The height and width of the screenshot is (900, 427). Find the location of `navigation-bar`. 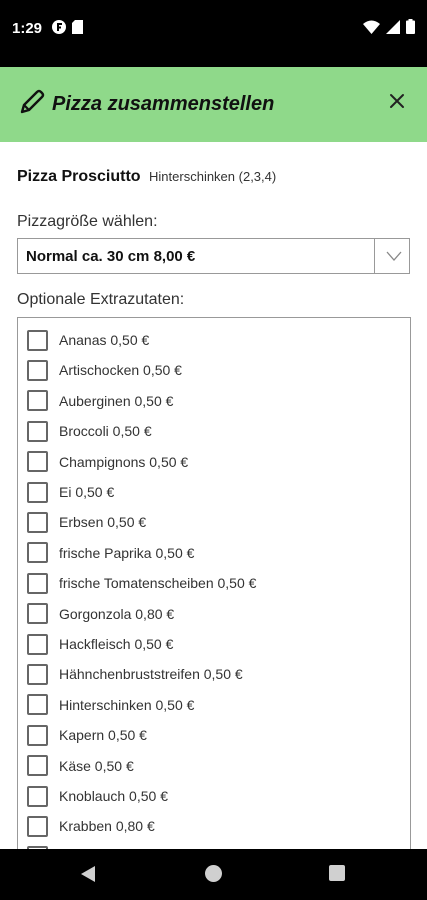

navigation-bar is located at coordinates (213, 874).